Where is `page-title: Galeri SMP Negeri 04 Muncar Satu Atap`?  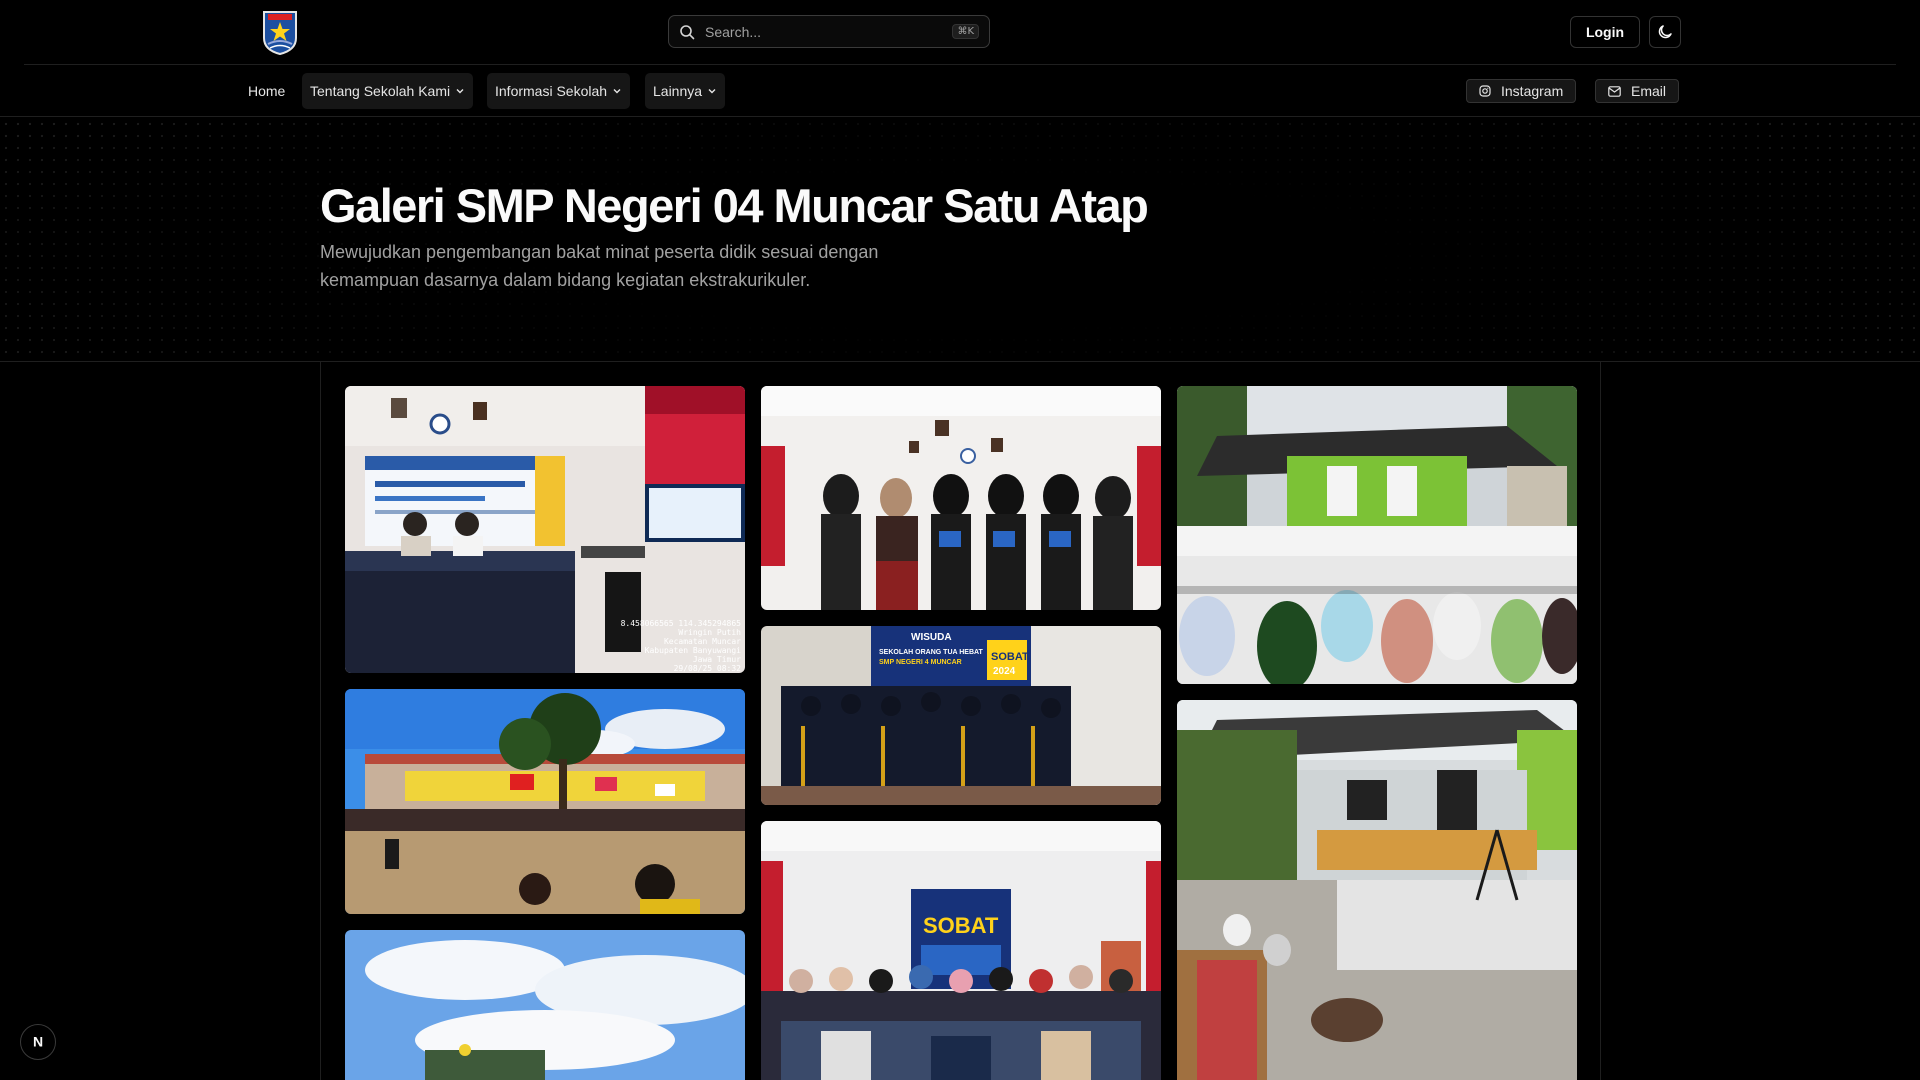
page-title: Galeri SMP Negeri 04 Muncar Satu Atap is located at coordinates (734, 205).